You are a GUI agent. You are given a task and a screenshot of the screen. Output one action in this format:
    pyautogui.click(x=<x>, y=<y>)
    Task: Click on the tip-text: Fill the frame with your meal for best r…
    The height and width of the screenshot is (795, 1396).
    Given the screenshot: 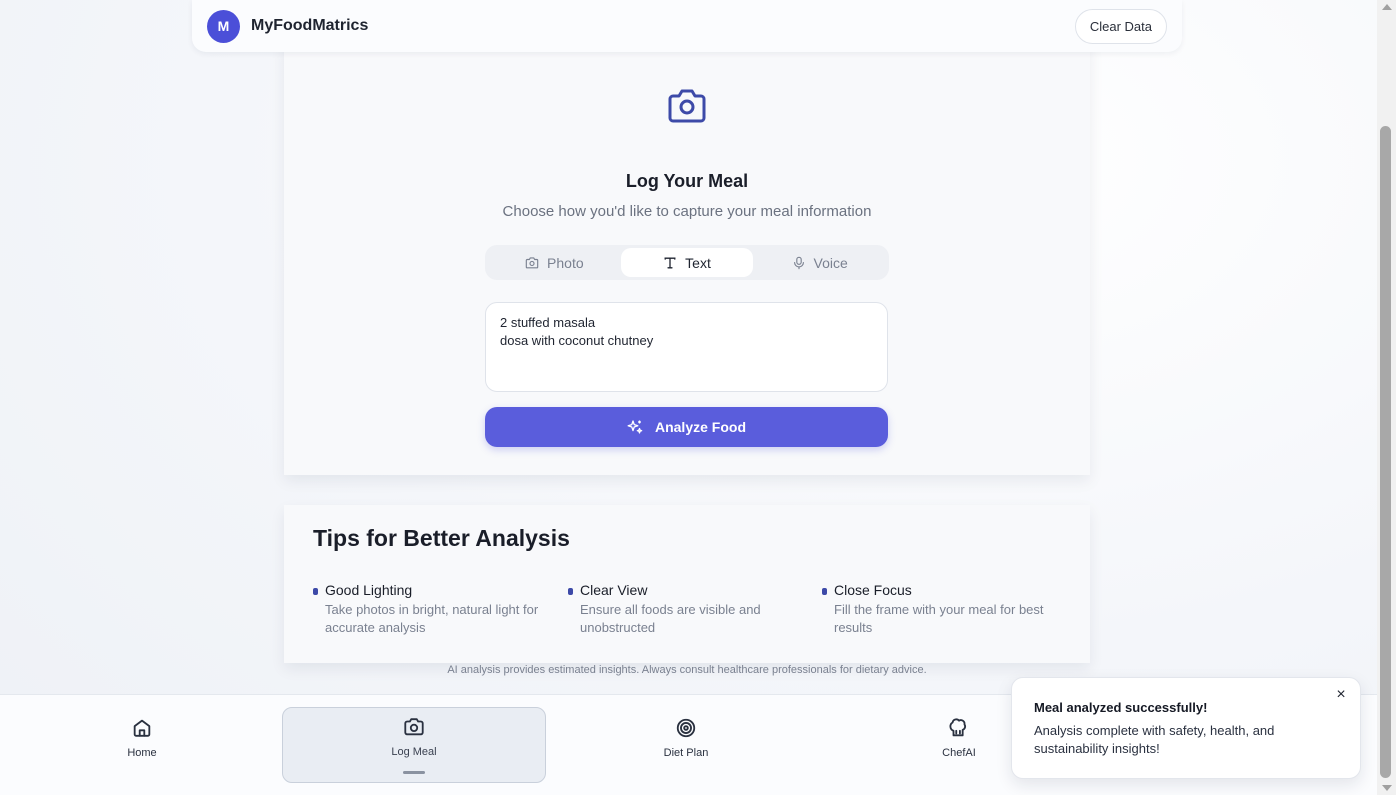 What is the action you would take?
    pyautogui.click(x=939, y=618)
    